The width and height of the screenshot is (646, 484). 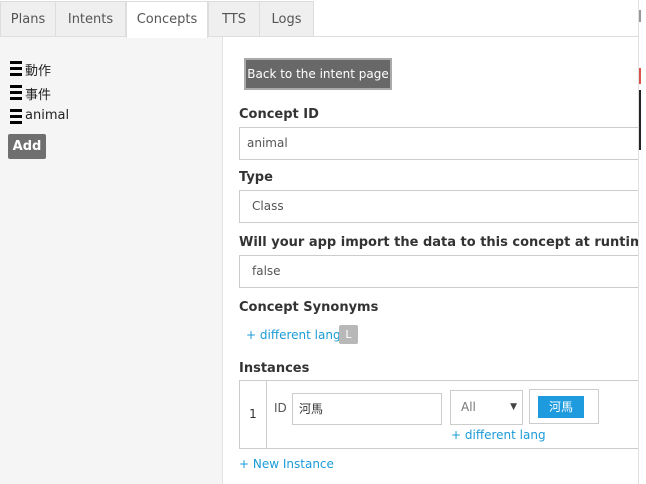 I want to click on tab-tts: TTS, so click(x=234, y=18).